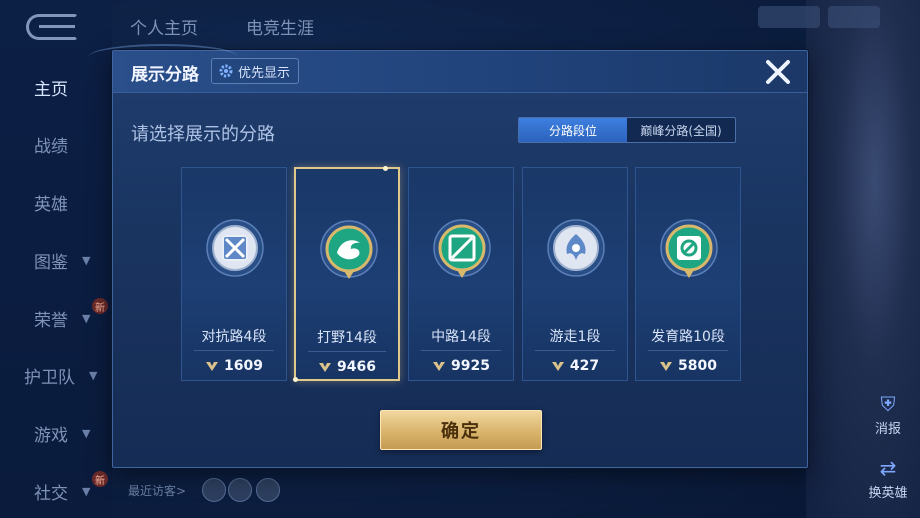 Image resolution: width=920 pixels, height=518 pixels. I want to click on status-chip, so click(789, 17).